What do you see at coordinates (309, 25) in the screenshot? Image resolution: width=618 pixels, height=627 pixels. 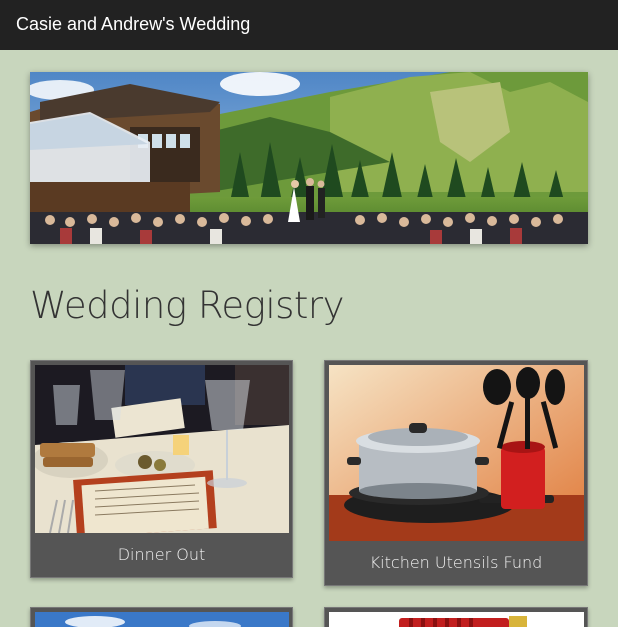 I see `top-navbar: Casie and Andrew's Wedding` at bounding box center [309, 25].